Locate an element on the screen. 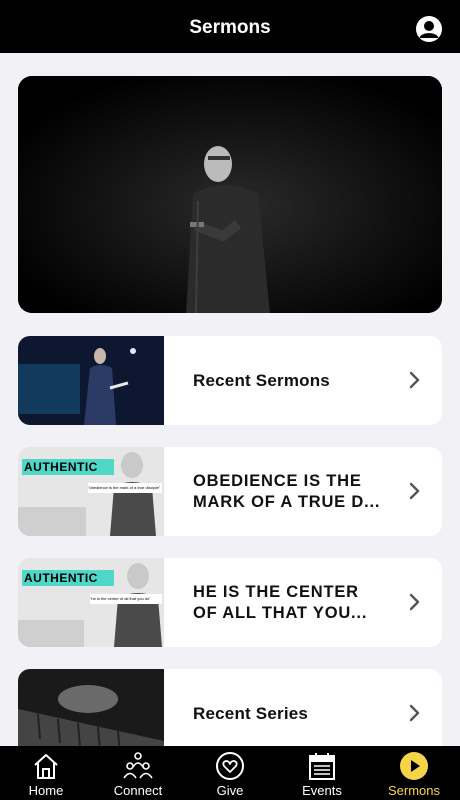 The height and width of the screenshot is (800, 460). tab-home: Home is located at coordinates (46, 773).